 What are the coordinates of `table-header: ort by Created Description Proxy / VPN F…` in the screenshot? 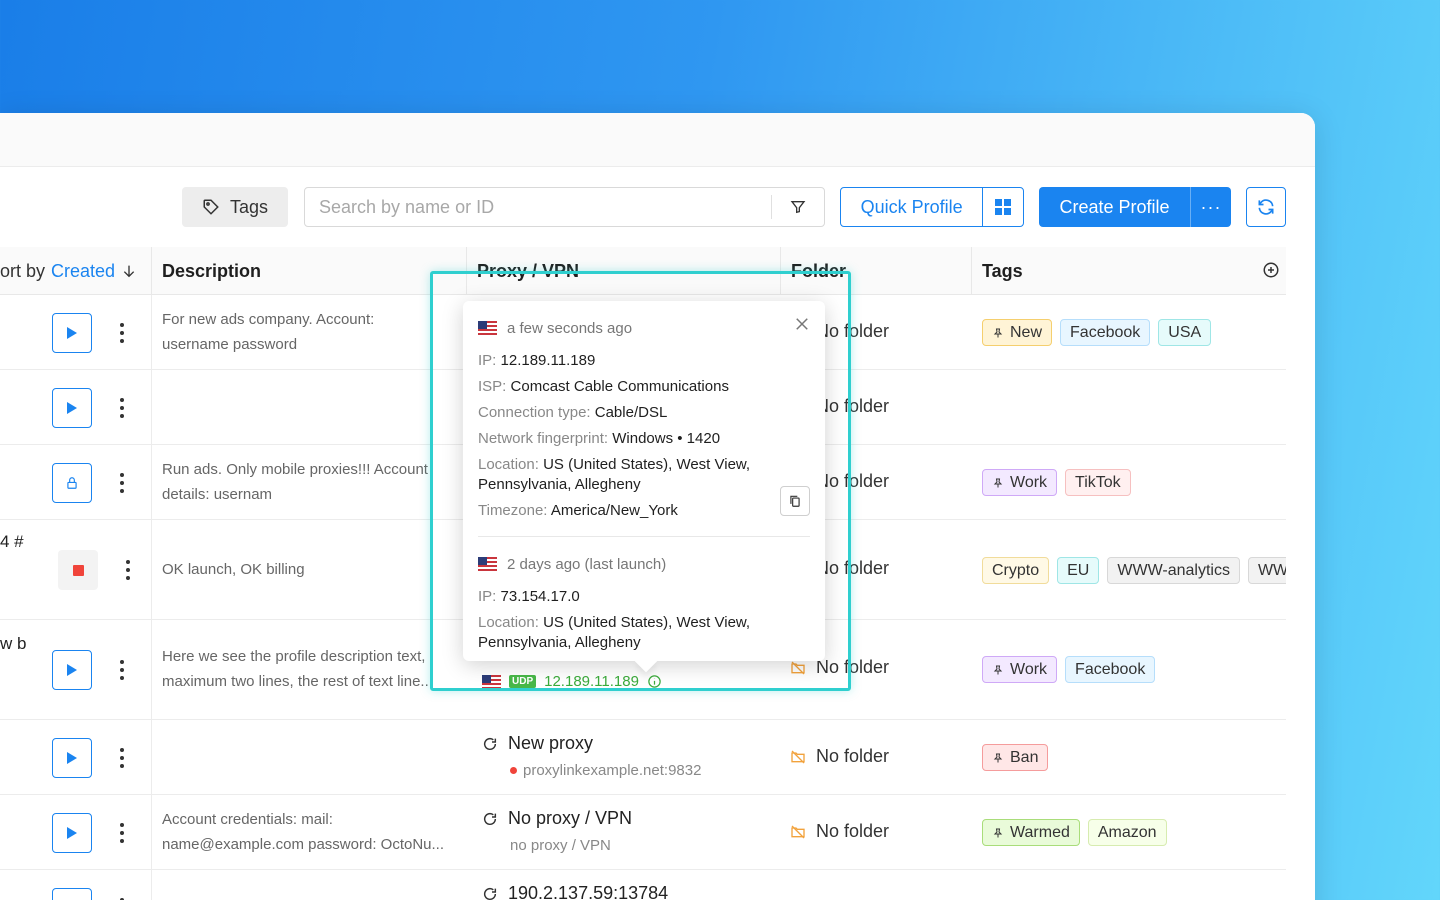 It's located at (643, 271).